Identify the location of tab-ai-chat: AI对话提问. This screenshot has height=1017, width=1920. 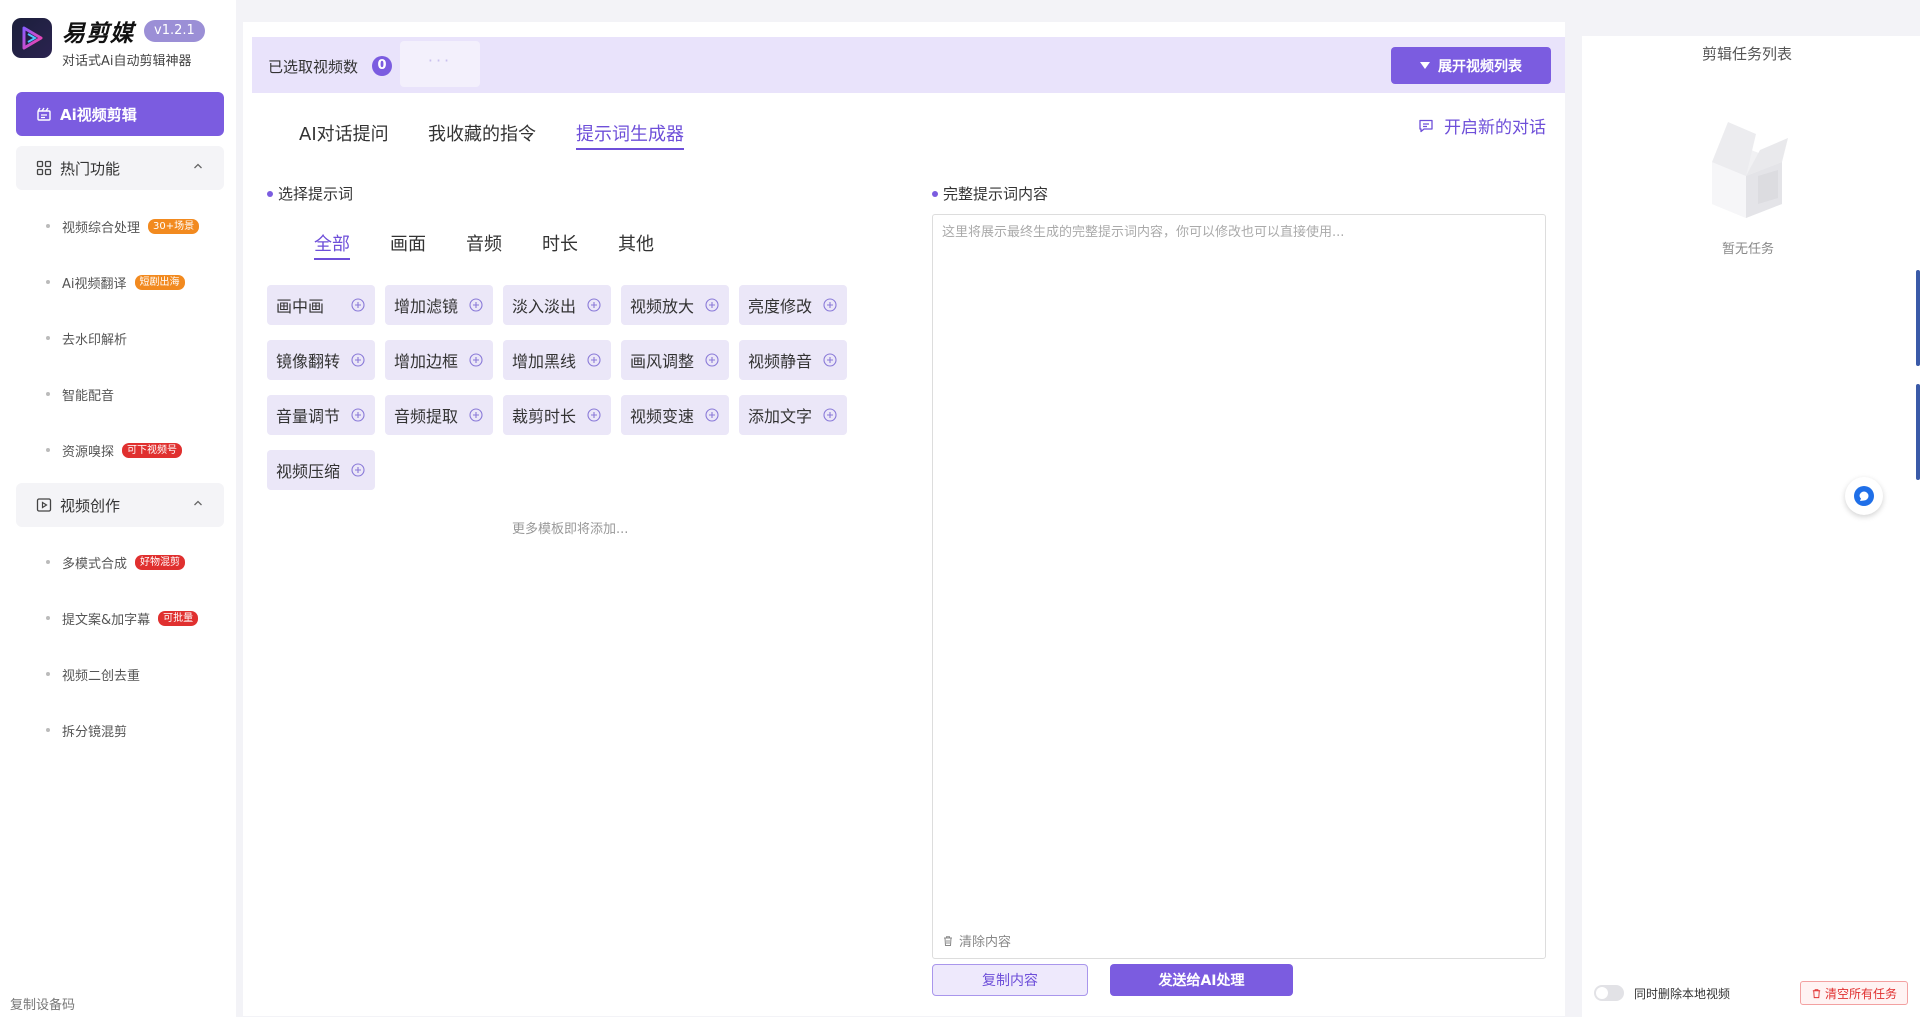
(344, 133).